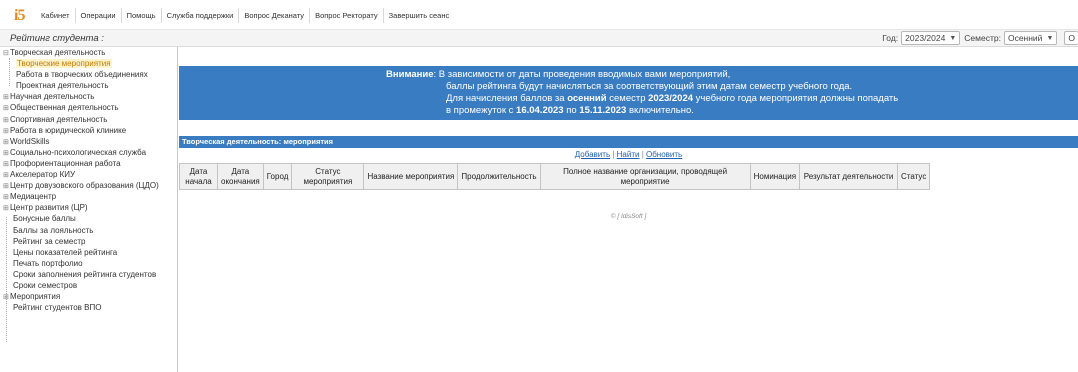 The image size is (1078, 372). Describe the element at coordinates (88, 152) in the screenshot. I see `sidebar-item: ⊞Социально-психологическая служба` at that location.